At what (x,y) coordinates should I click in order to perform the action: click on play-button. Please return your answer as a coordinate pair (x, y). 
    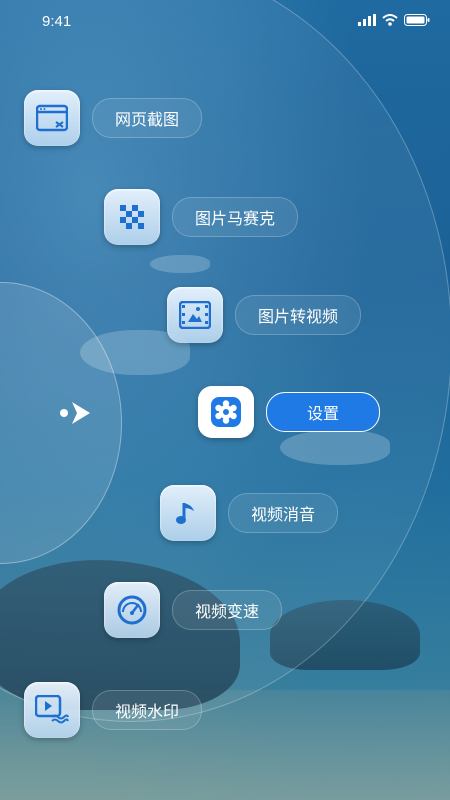
    Looking at the image, I should click on (76, 413).